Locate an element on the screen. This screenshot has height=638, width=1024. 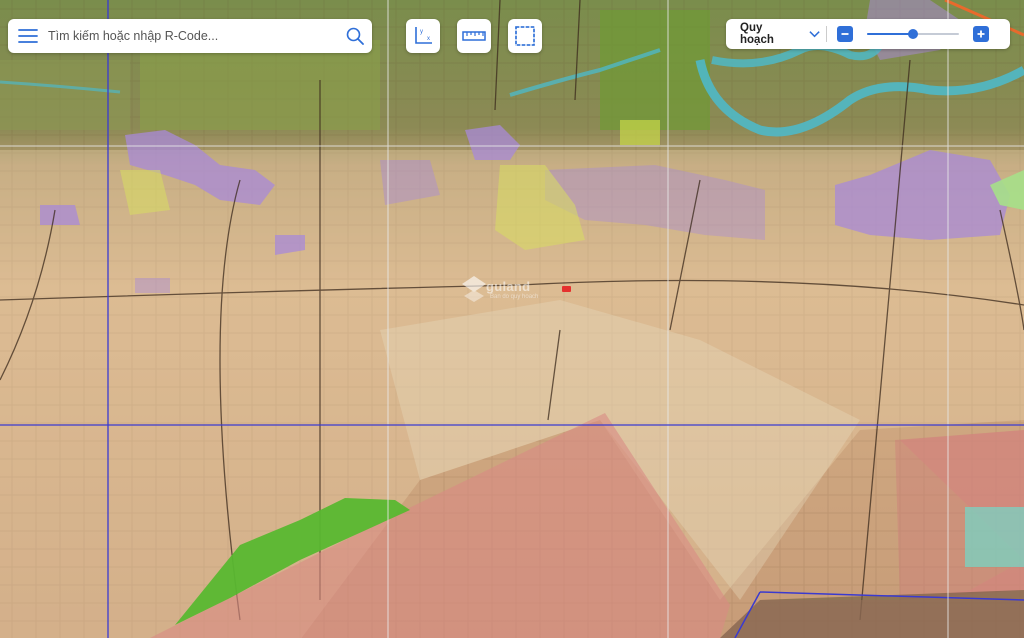
layer-control: Quy hoạch is located at coordinates (868, 34).